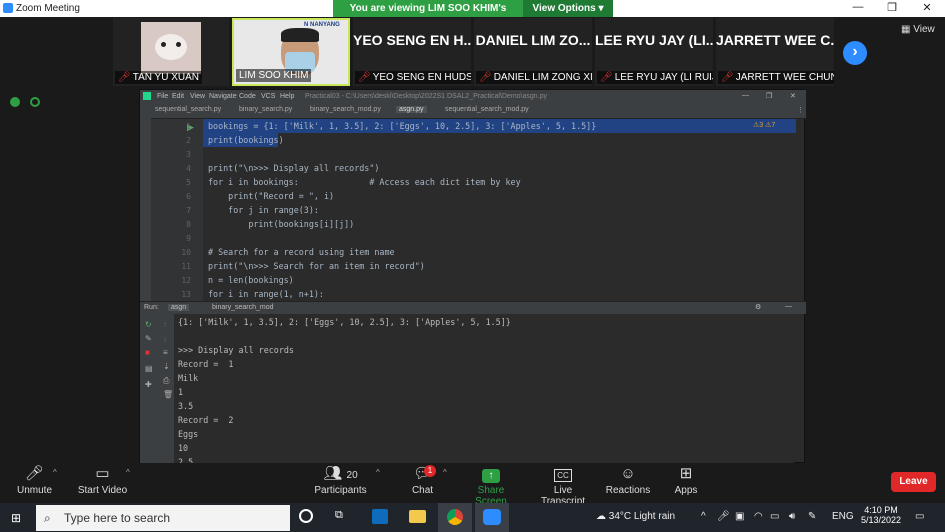 The width and height of the screenshot is (945, 532). What do you see at coordinates (163, 518) in the screenshot?
I see `taskbar-search-box: ⌕ Type here to search` at bounding box center [163, 518].